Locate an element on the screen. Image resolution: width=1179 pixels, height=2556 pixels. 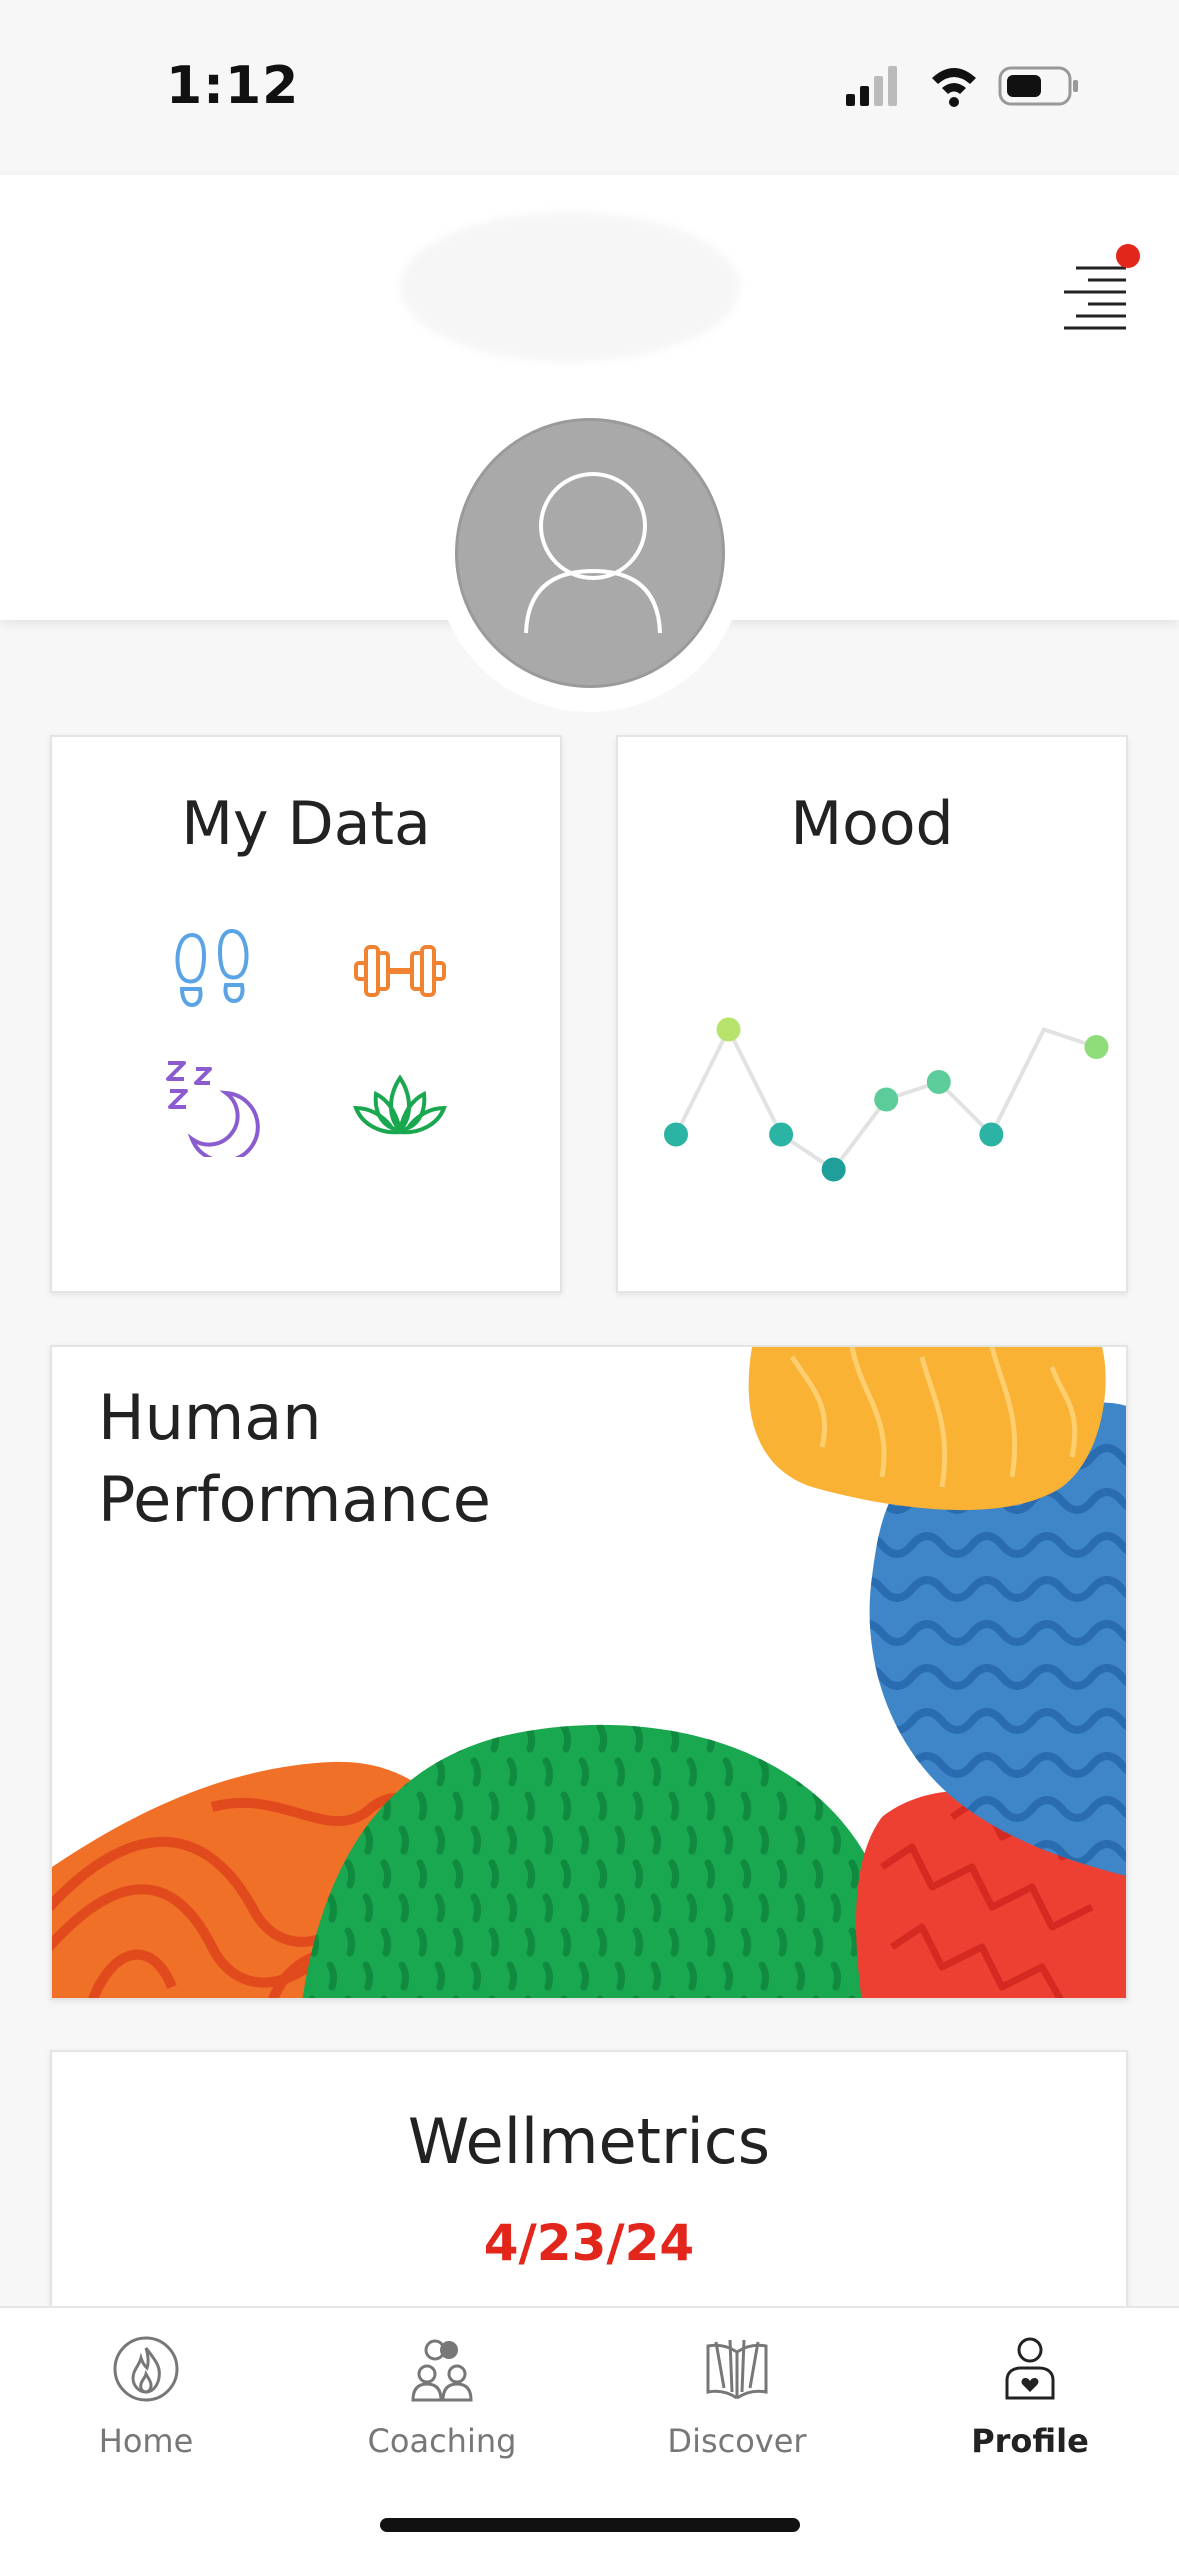
tab-profile: Profile is located at coordinates (1030, 2399).